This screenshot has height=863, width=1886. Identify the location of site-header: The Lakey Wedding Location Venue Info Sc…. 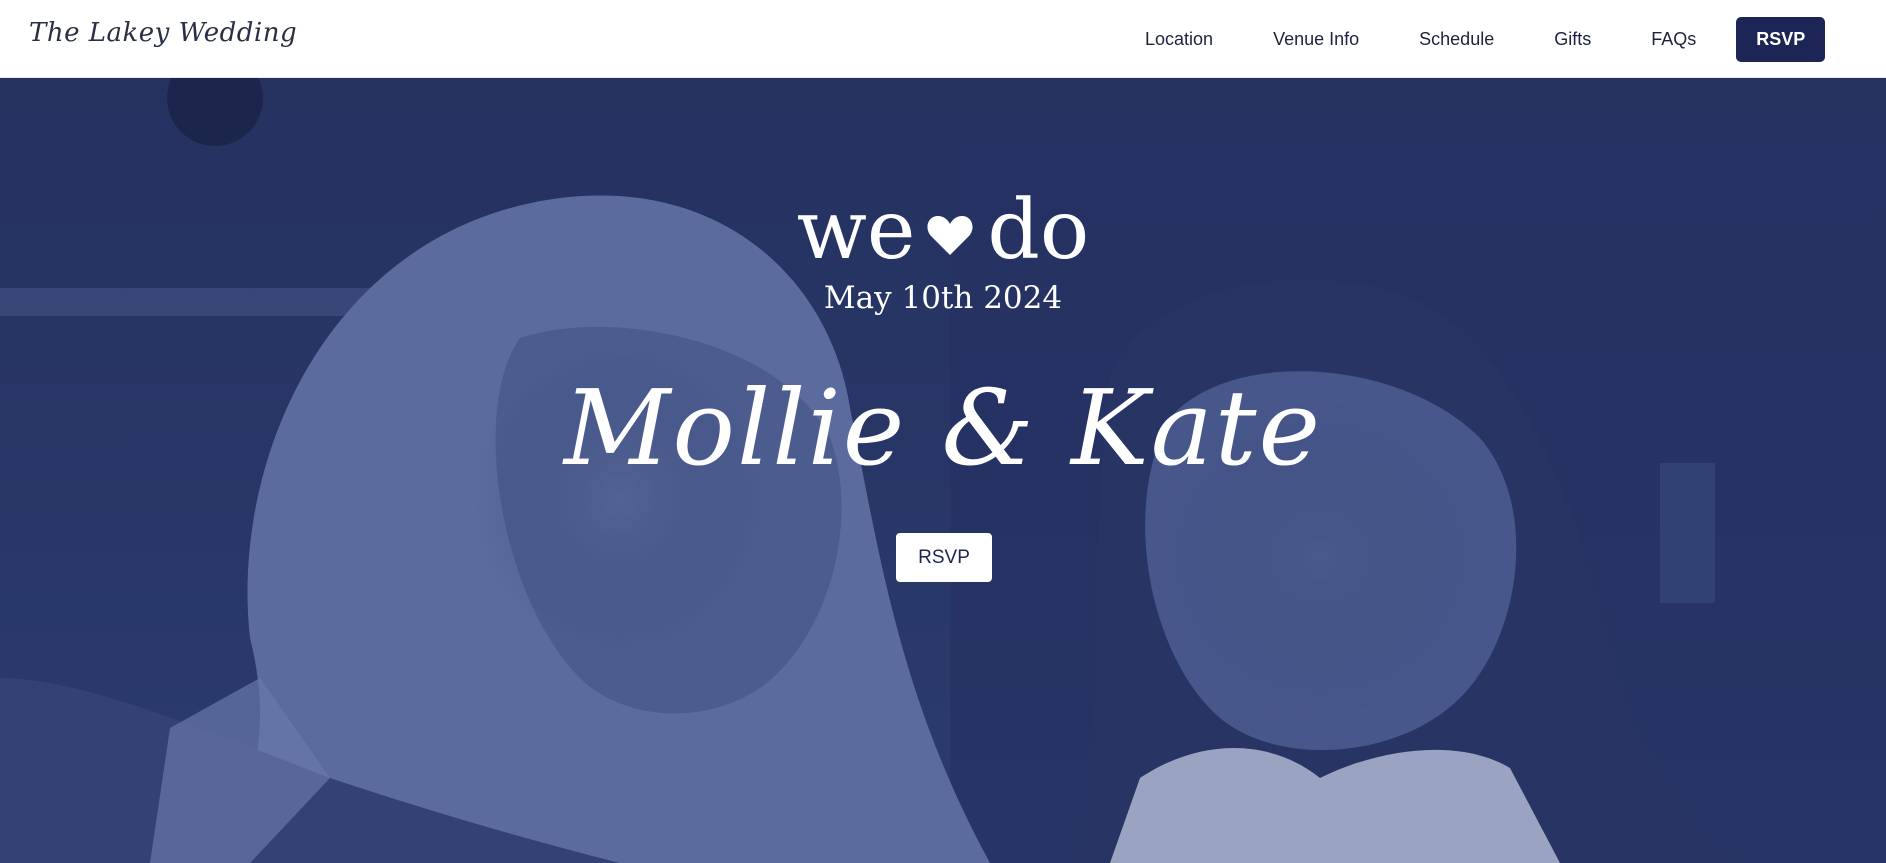
(943, 39).